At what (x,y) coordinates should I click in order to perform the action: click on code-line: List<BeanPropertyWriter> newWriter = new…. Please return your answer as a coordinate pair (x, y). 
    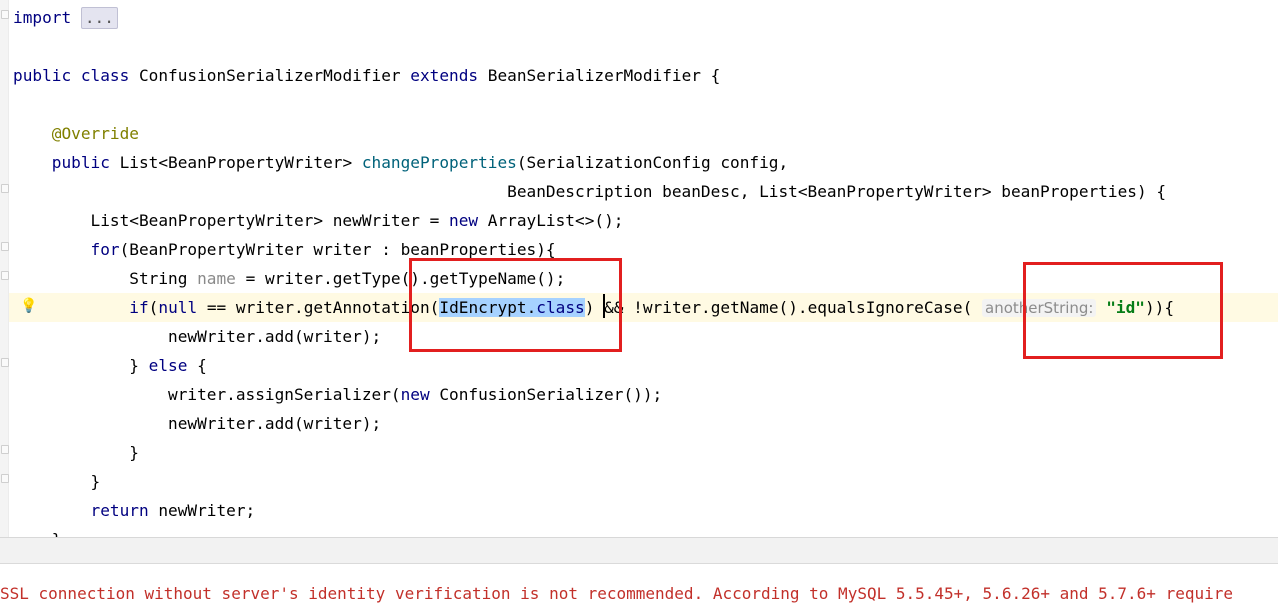
    Looking at the image, I should click on (318, 220).